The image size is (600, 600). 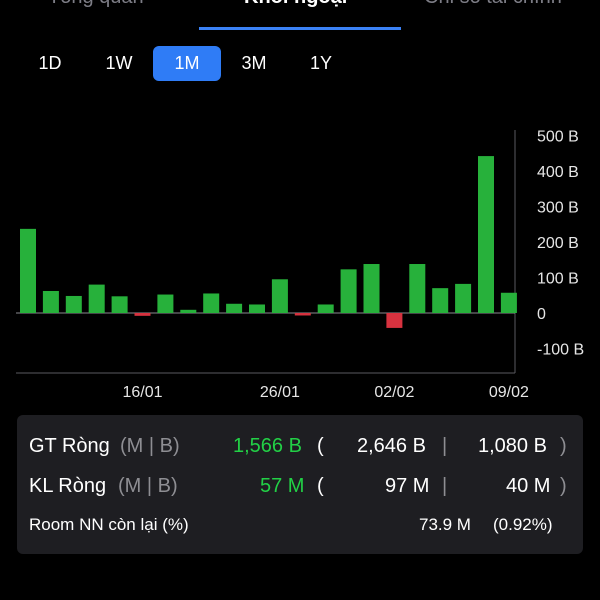 What do you see at coordinates (187, 63) in the screenshot?
I see `range-1m-button: 1M` at bounding box center [187, 63].